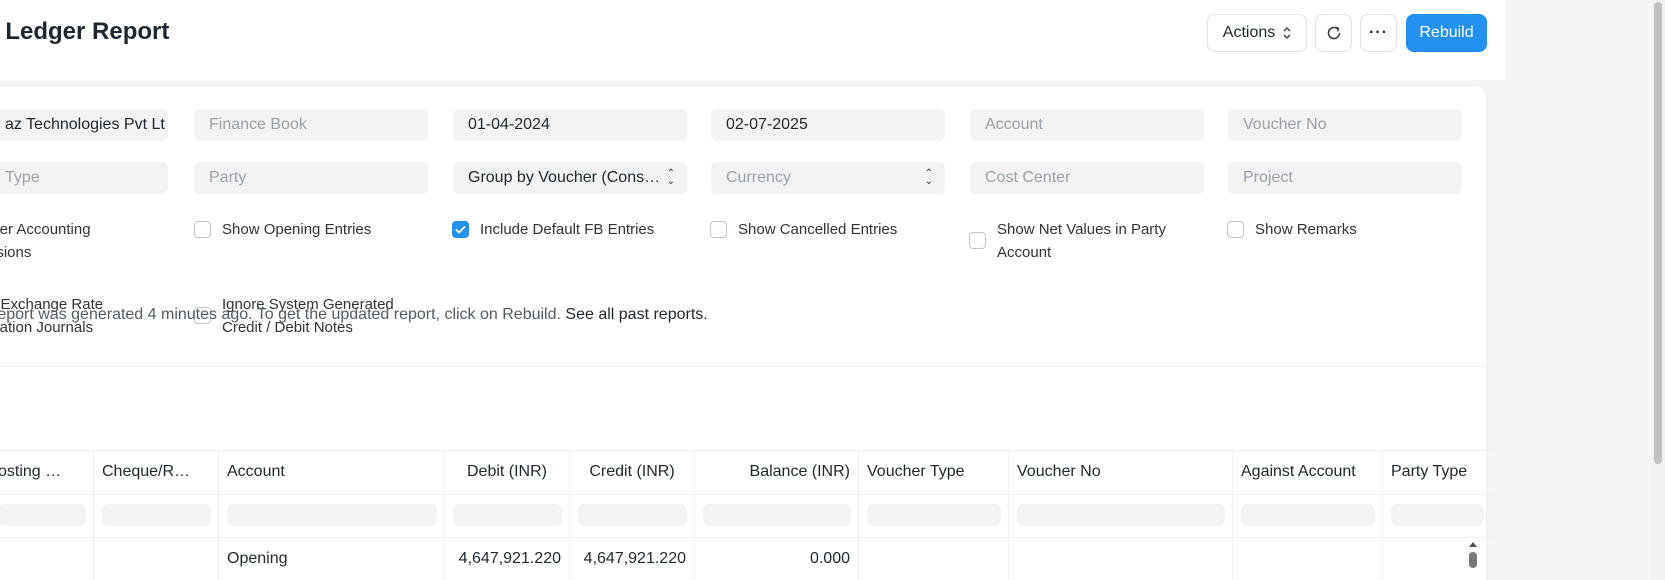 The width and height of the screenshot is (1665, 580). What do you see at coordinates (1121, 472) in the screenshot?
I see `column-header-voucher-no: Voucher No` at bounding box center [1121, 472].